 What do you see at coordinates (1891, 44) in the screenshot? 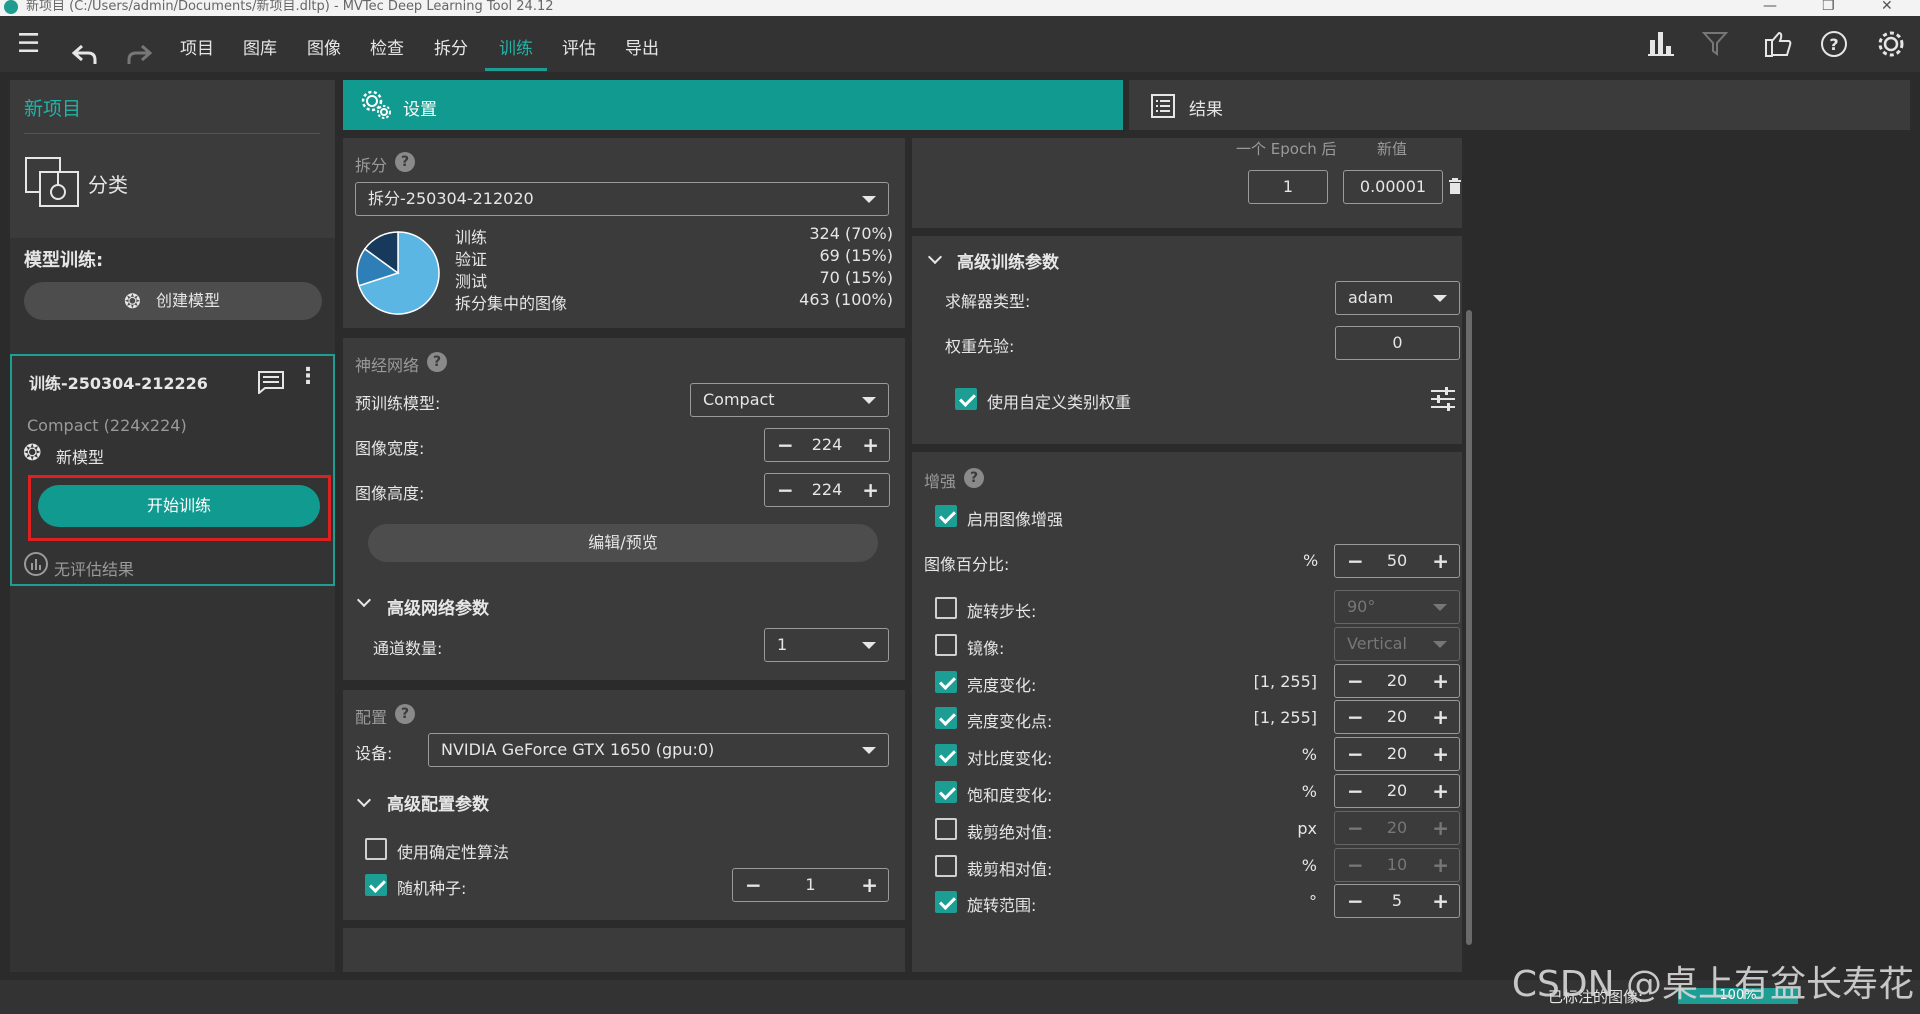
I see `gear-icon` at bounding box center [1891, 44].